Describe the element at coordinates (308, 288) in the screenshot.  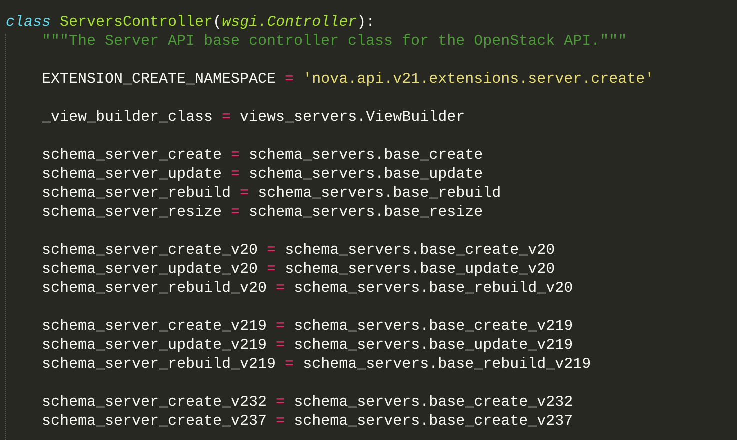
I see `code-line: schema_server_rebuild_v20 = schema_servers.base_rebuild_v20` at that location.